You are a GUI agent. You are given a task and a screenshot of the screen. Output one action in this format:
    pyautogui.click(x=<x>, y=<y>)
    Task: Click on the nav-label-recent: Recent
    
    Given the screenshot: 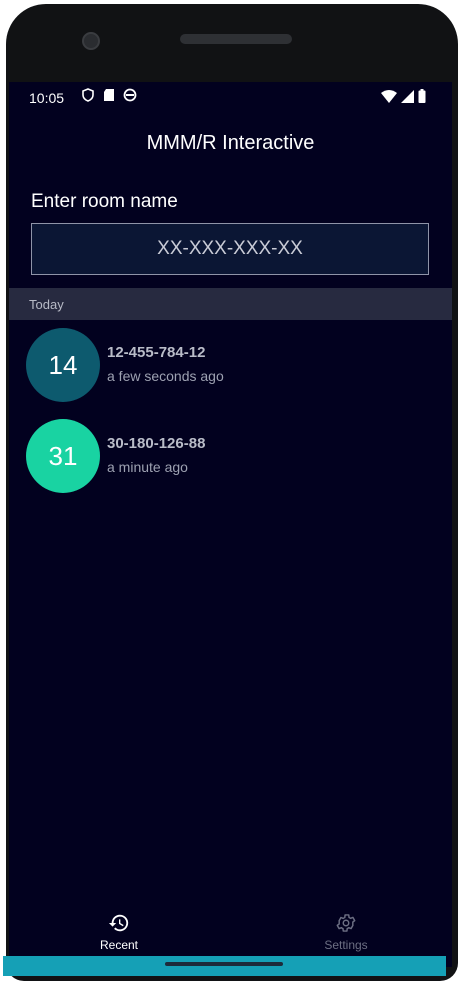 What is the action you would take?
    pyautogui.click(x=119, y=945)
    